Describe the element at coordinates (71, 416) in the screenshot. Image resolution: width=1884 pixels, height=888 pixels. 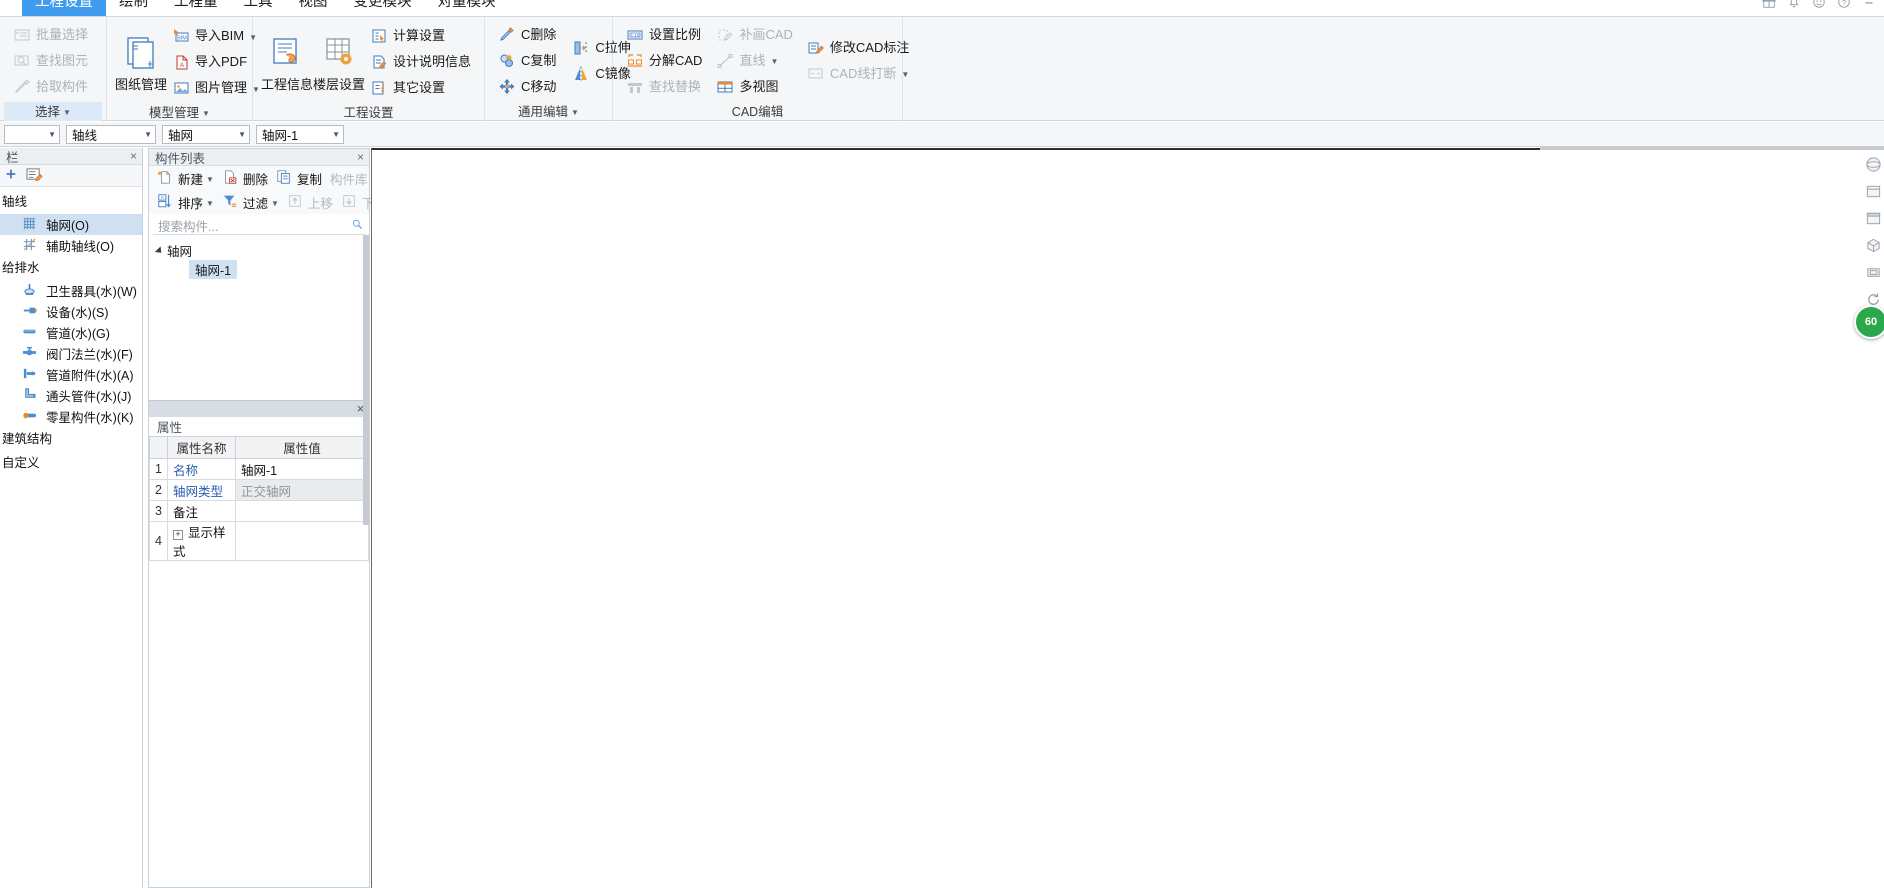
I see `nav-item-misc-component: 零星构件(水)(K)` at that location.